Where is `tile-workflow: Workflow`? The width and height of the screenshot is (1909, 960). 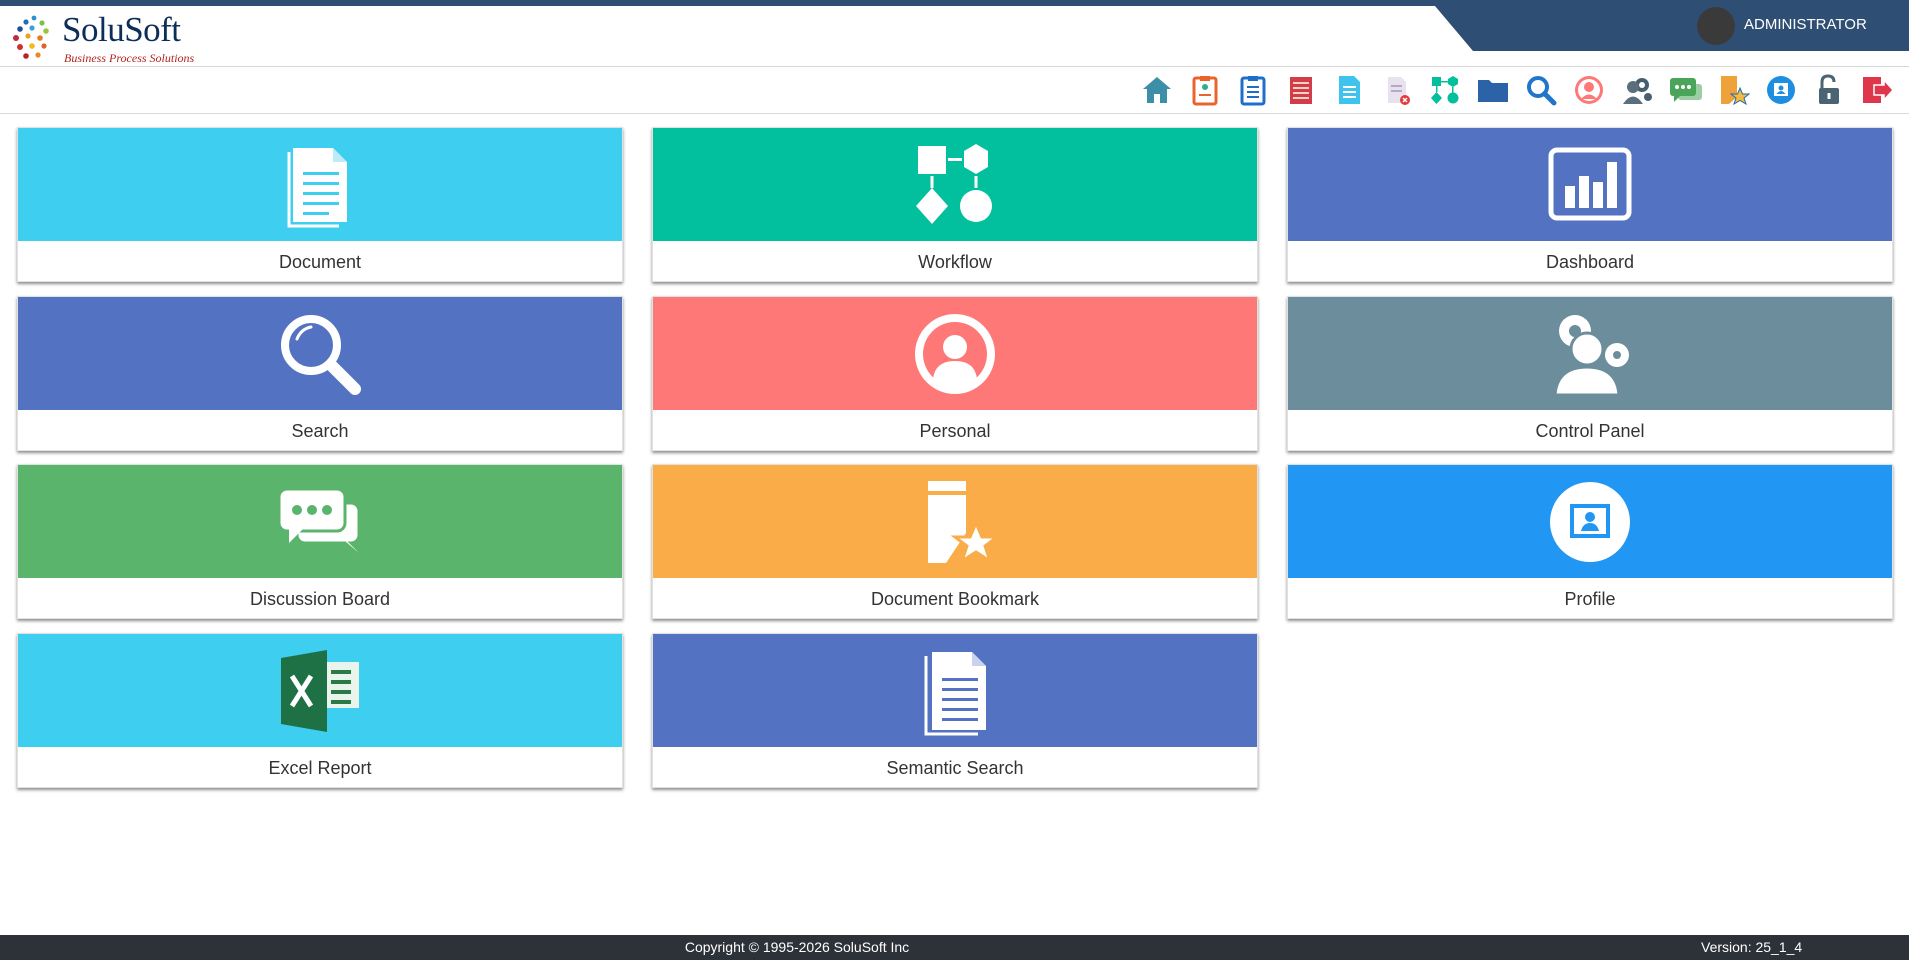 tile-workflow: Workflow is located at coordinates (955, 204).